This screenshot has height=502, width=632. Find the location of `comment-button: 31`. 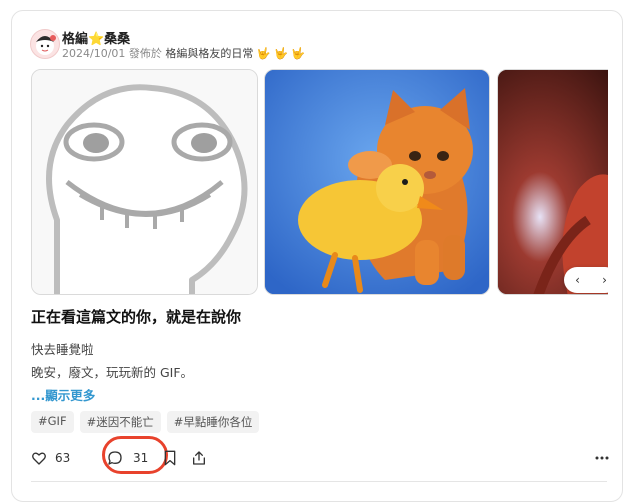

comment-button: 31 is located at coordinates (127, 458).